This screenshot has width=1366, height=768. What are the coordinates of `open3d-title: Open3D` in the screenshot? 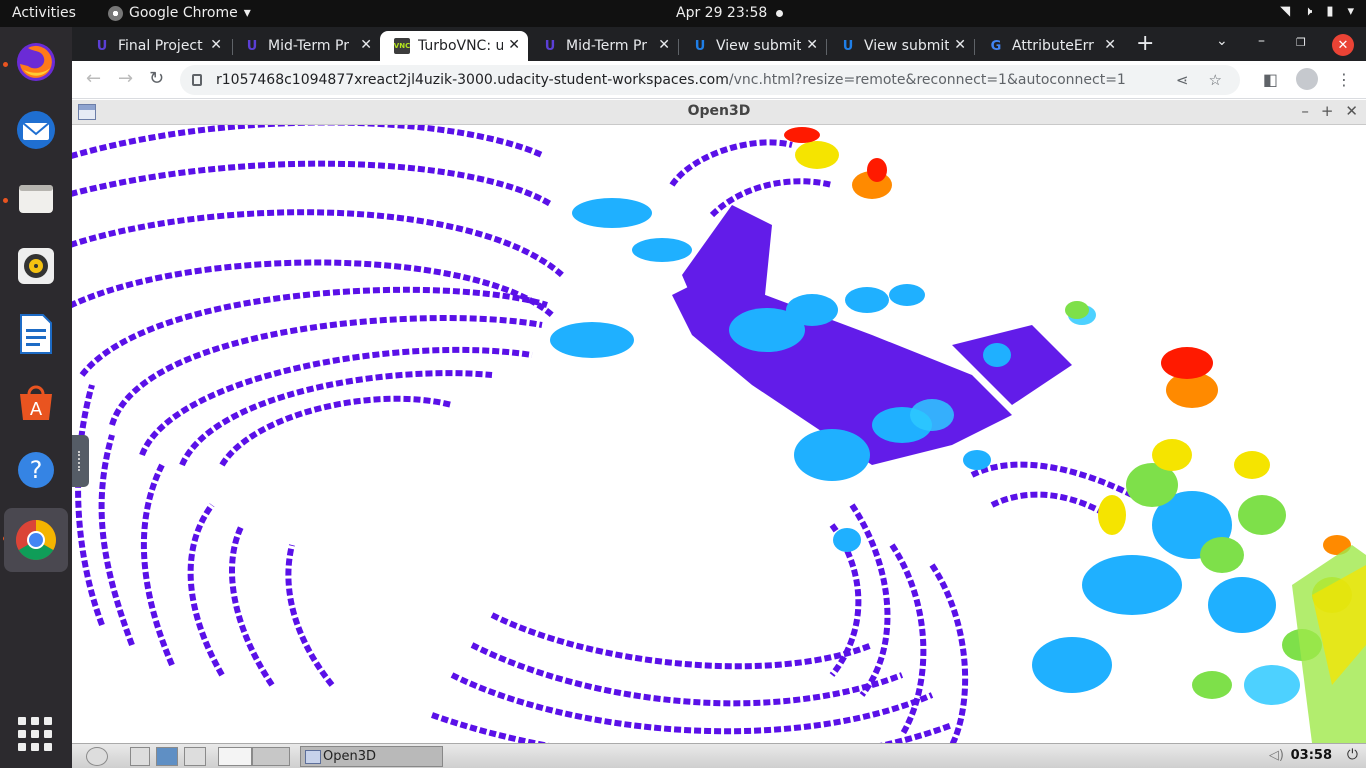 It's located at (719, 111).